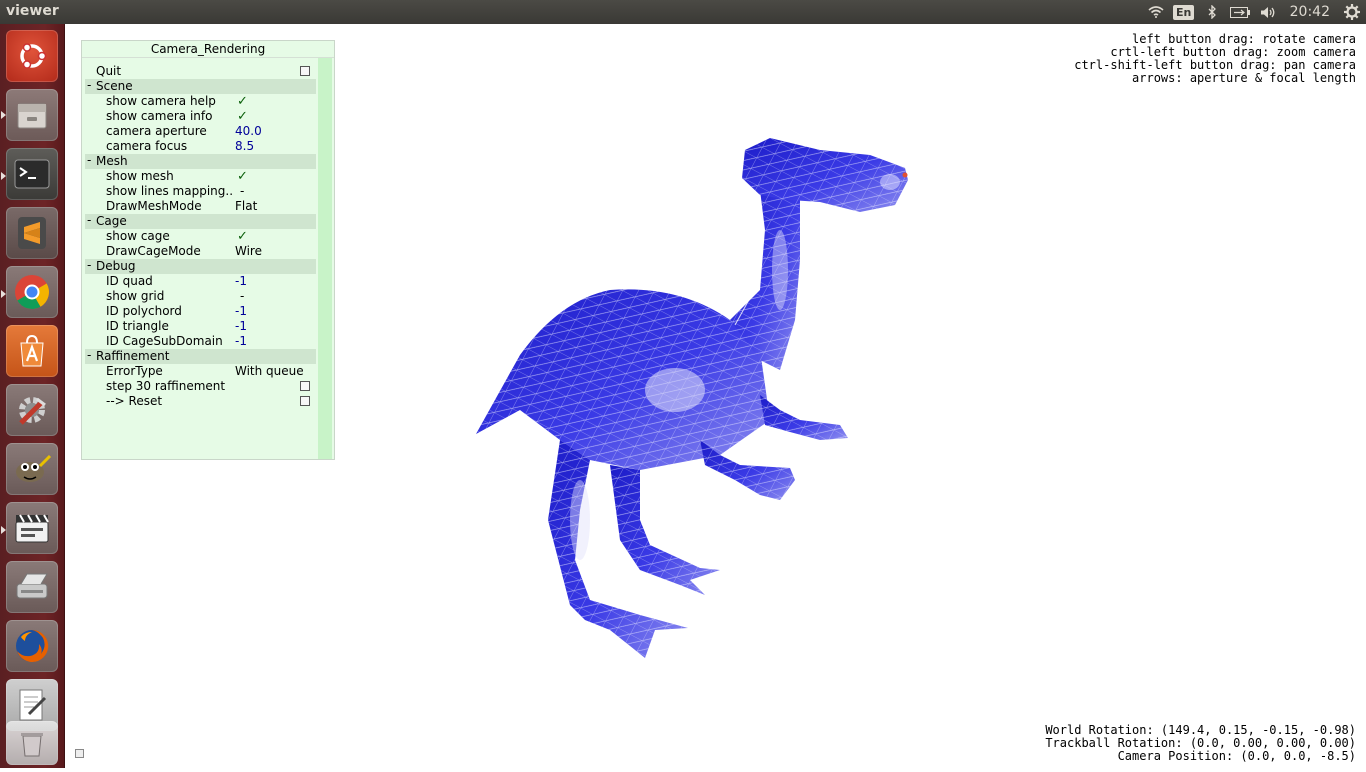 This screenshot has width=1366, height=772. Describe the element at coordinates (32, 743) in the screenshot. I see `trash-icon` at that location.